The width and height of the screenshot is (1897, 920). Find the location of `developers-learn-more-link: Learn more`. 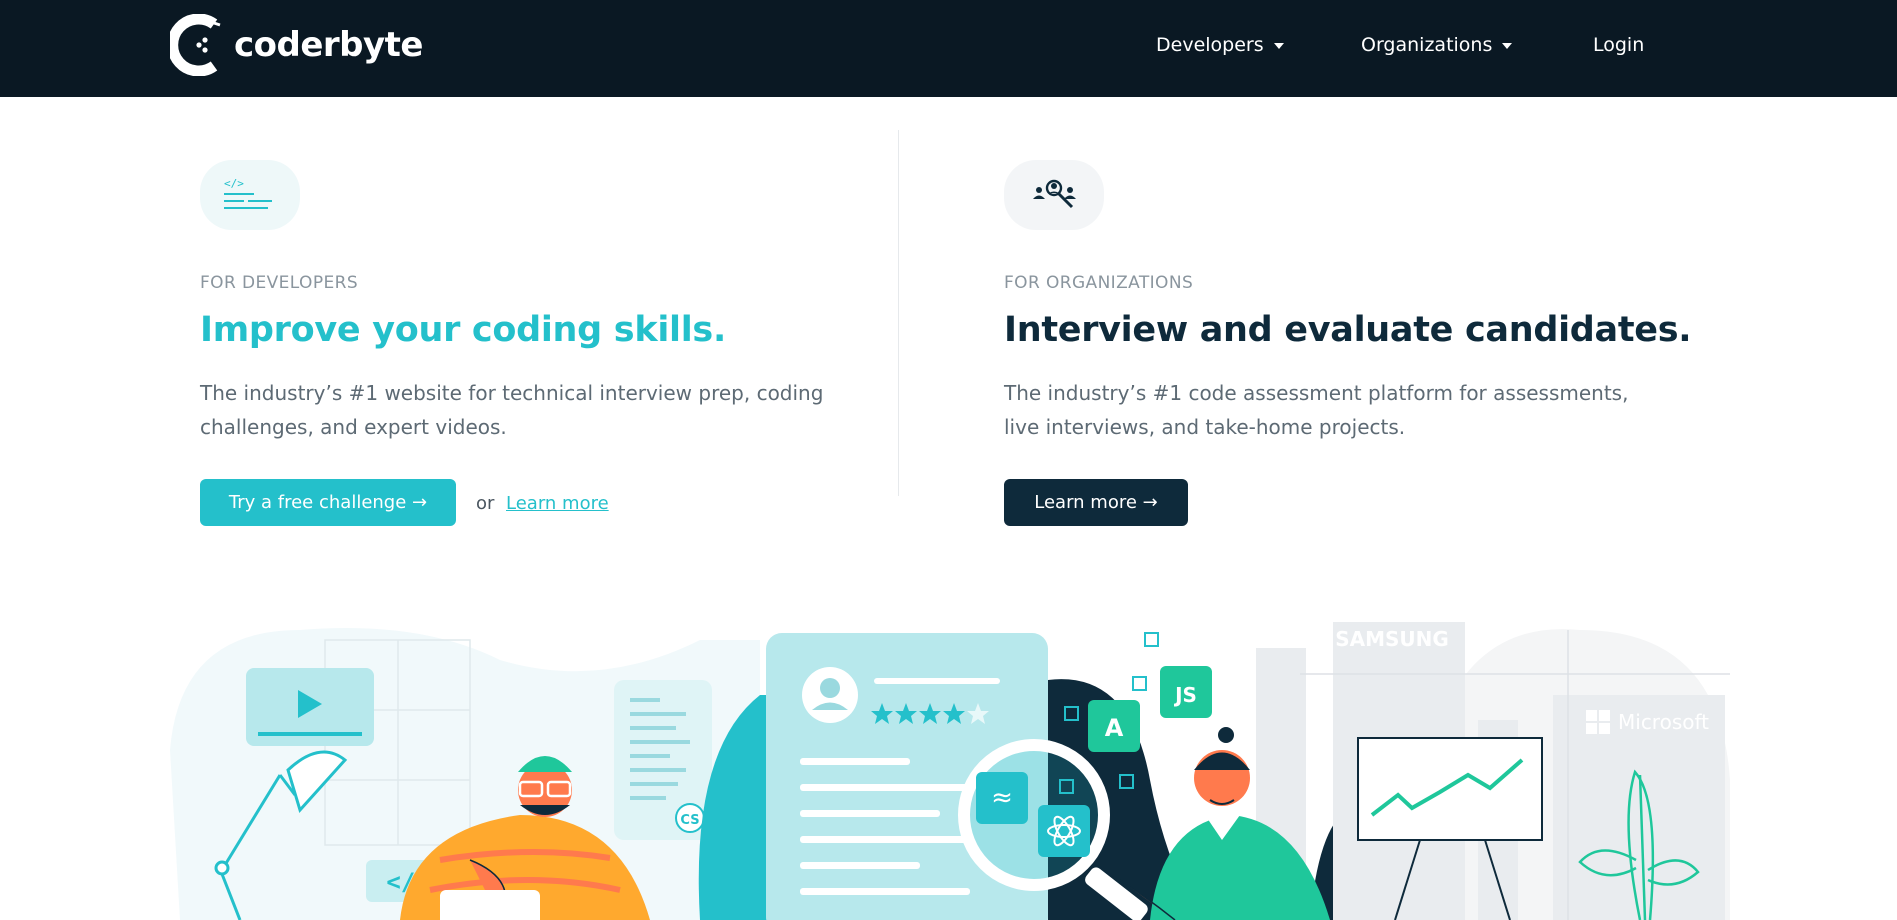

developers-learn-more-link: Learn more is located at coordinates (557, 503).